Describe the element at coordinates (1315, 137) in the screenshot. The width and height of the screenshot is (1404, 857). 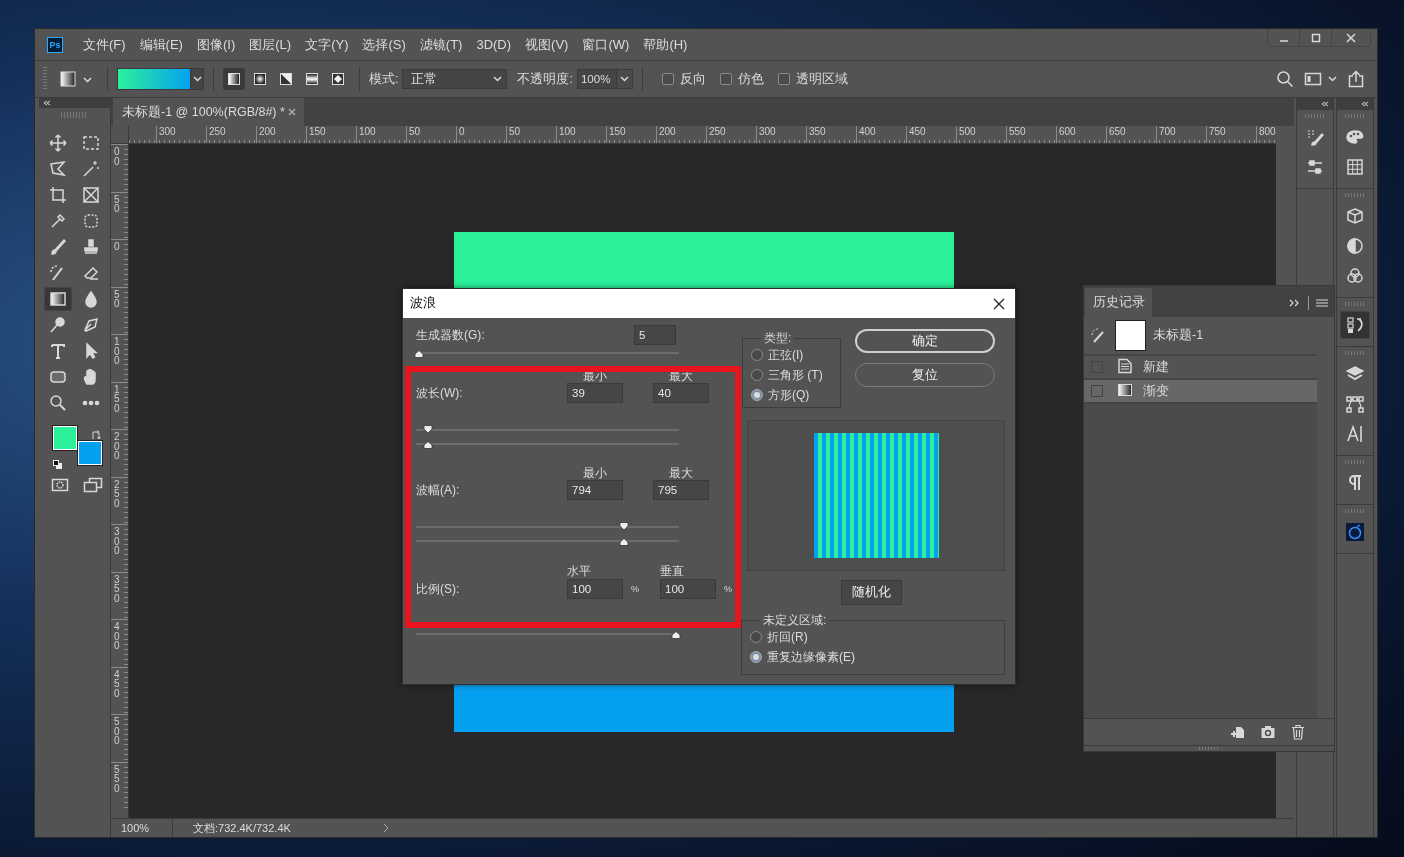
I see `brushsettings-icon` at that location.